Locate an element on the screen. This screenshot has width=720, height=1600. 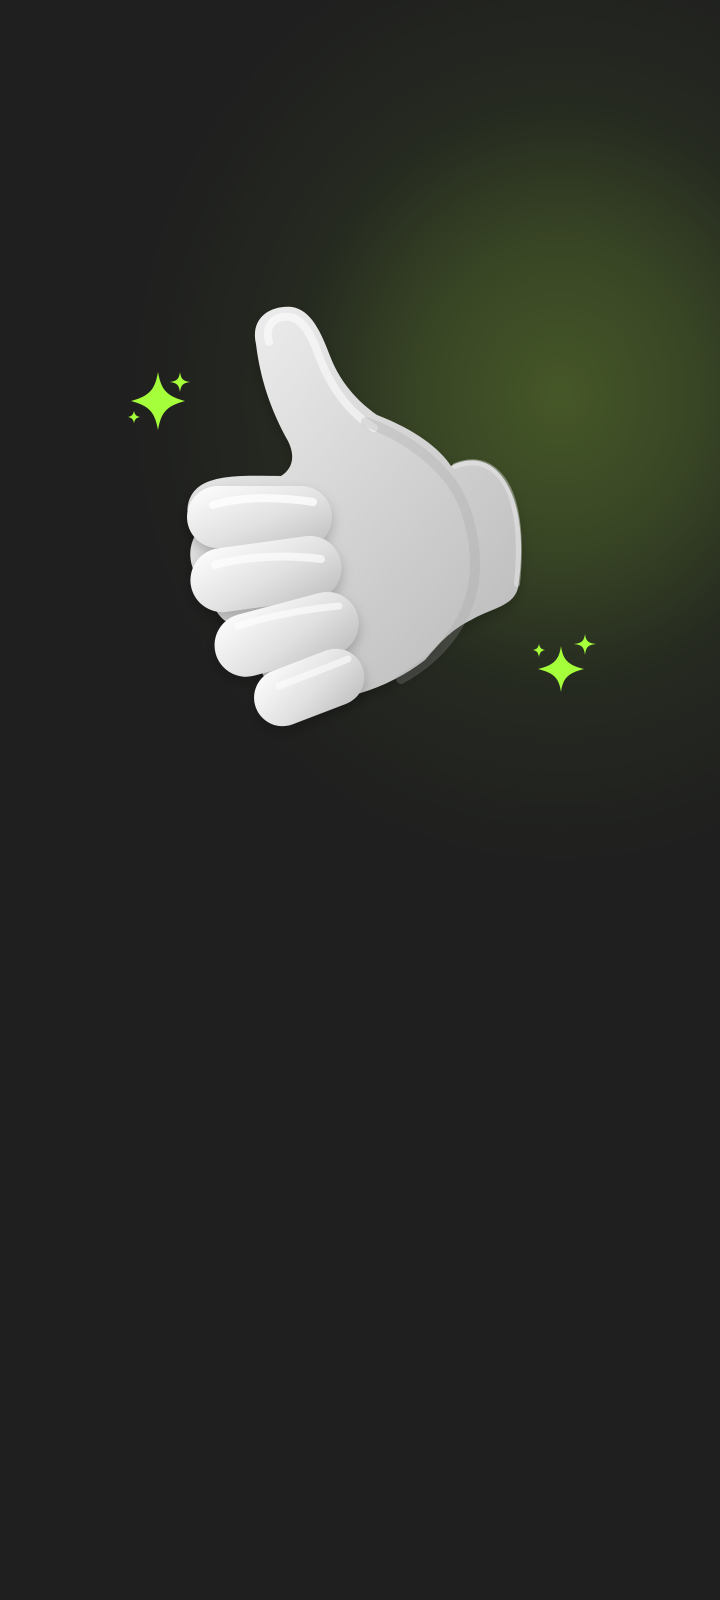
sparkle-tiny-left is located at coordinates (134, 417).